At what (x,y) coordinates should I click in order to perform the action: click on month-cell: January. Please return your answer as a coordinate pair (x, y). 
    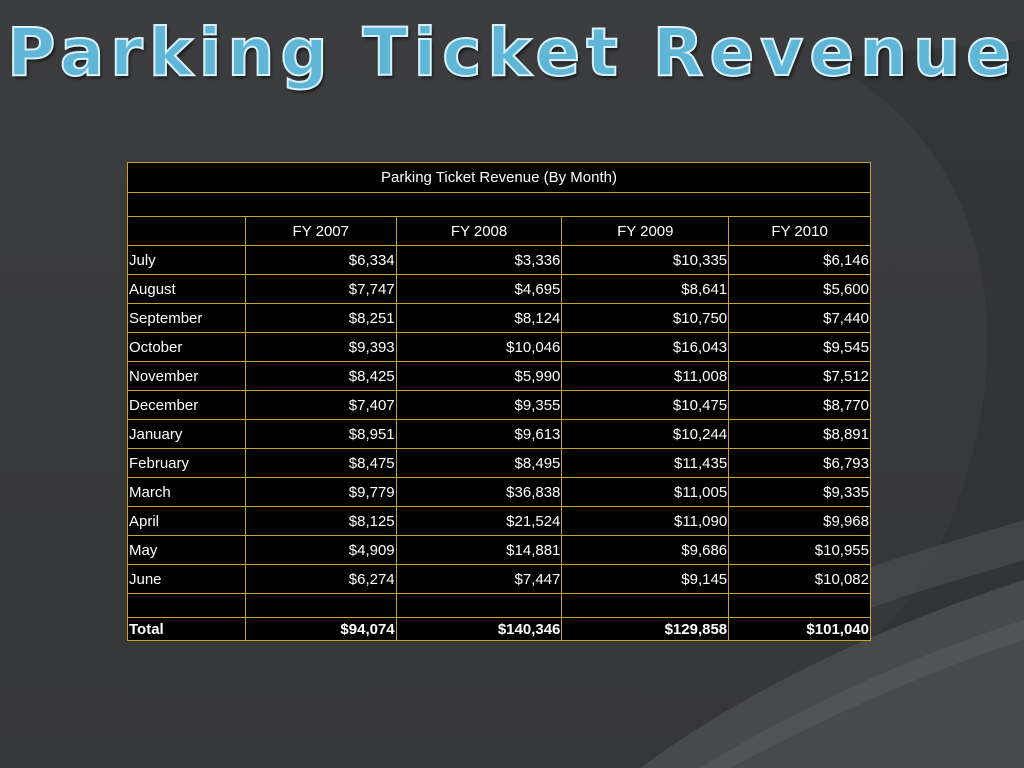
    Looking at the image, I should click on (186, 434).